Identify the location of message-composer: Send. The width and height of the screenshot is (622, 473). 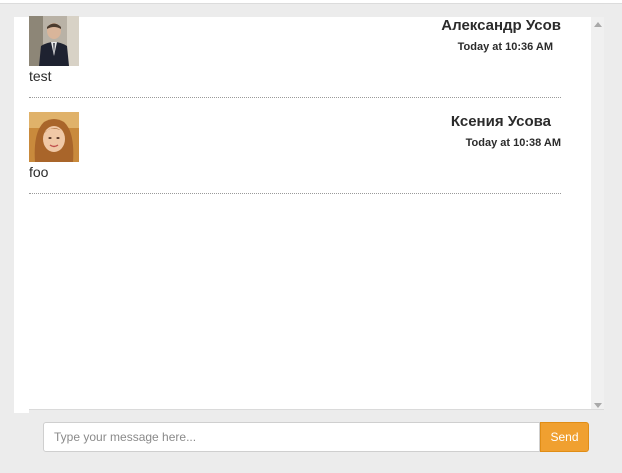
(316, 436).